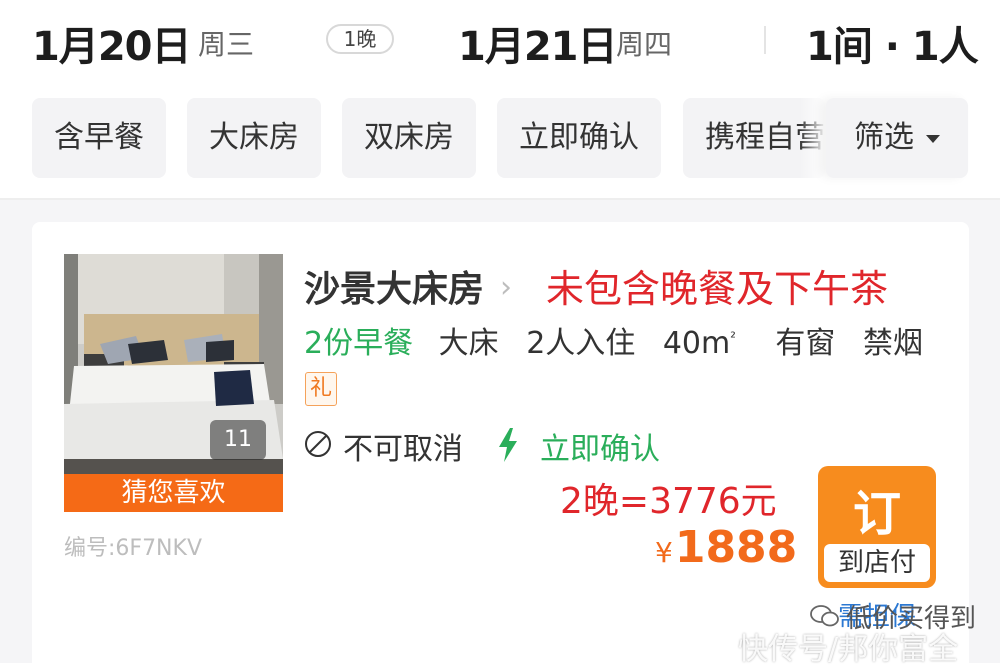  I want to click on filter-button: 筛选, so click(897, 138).